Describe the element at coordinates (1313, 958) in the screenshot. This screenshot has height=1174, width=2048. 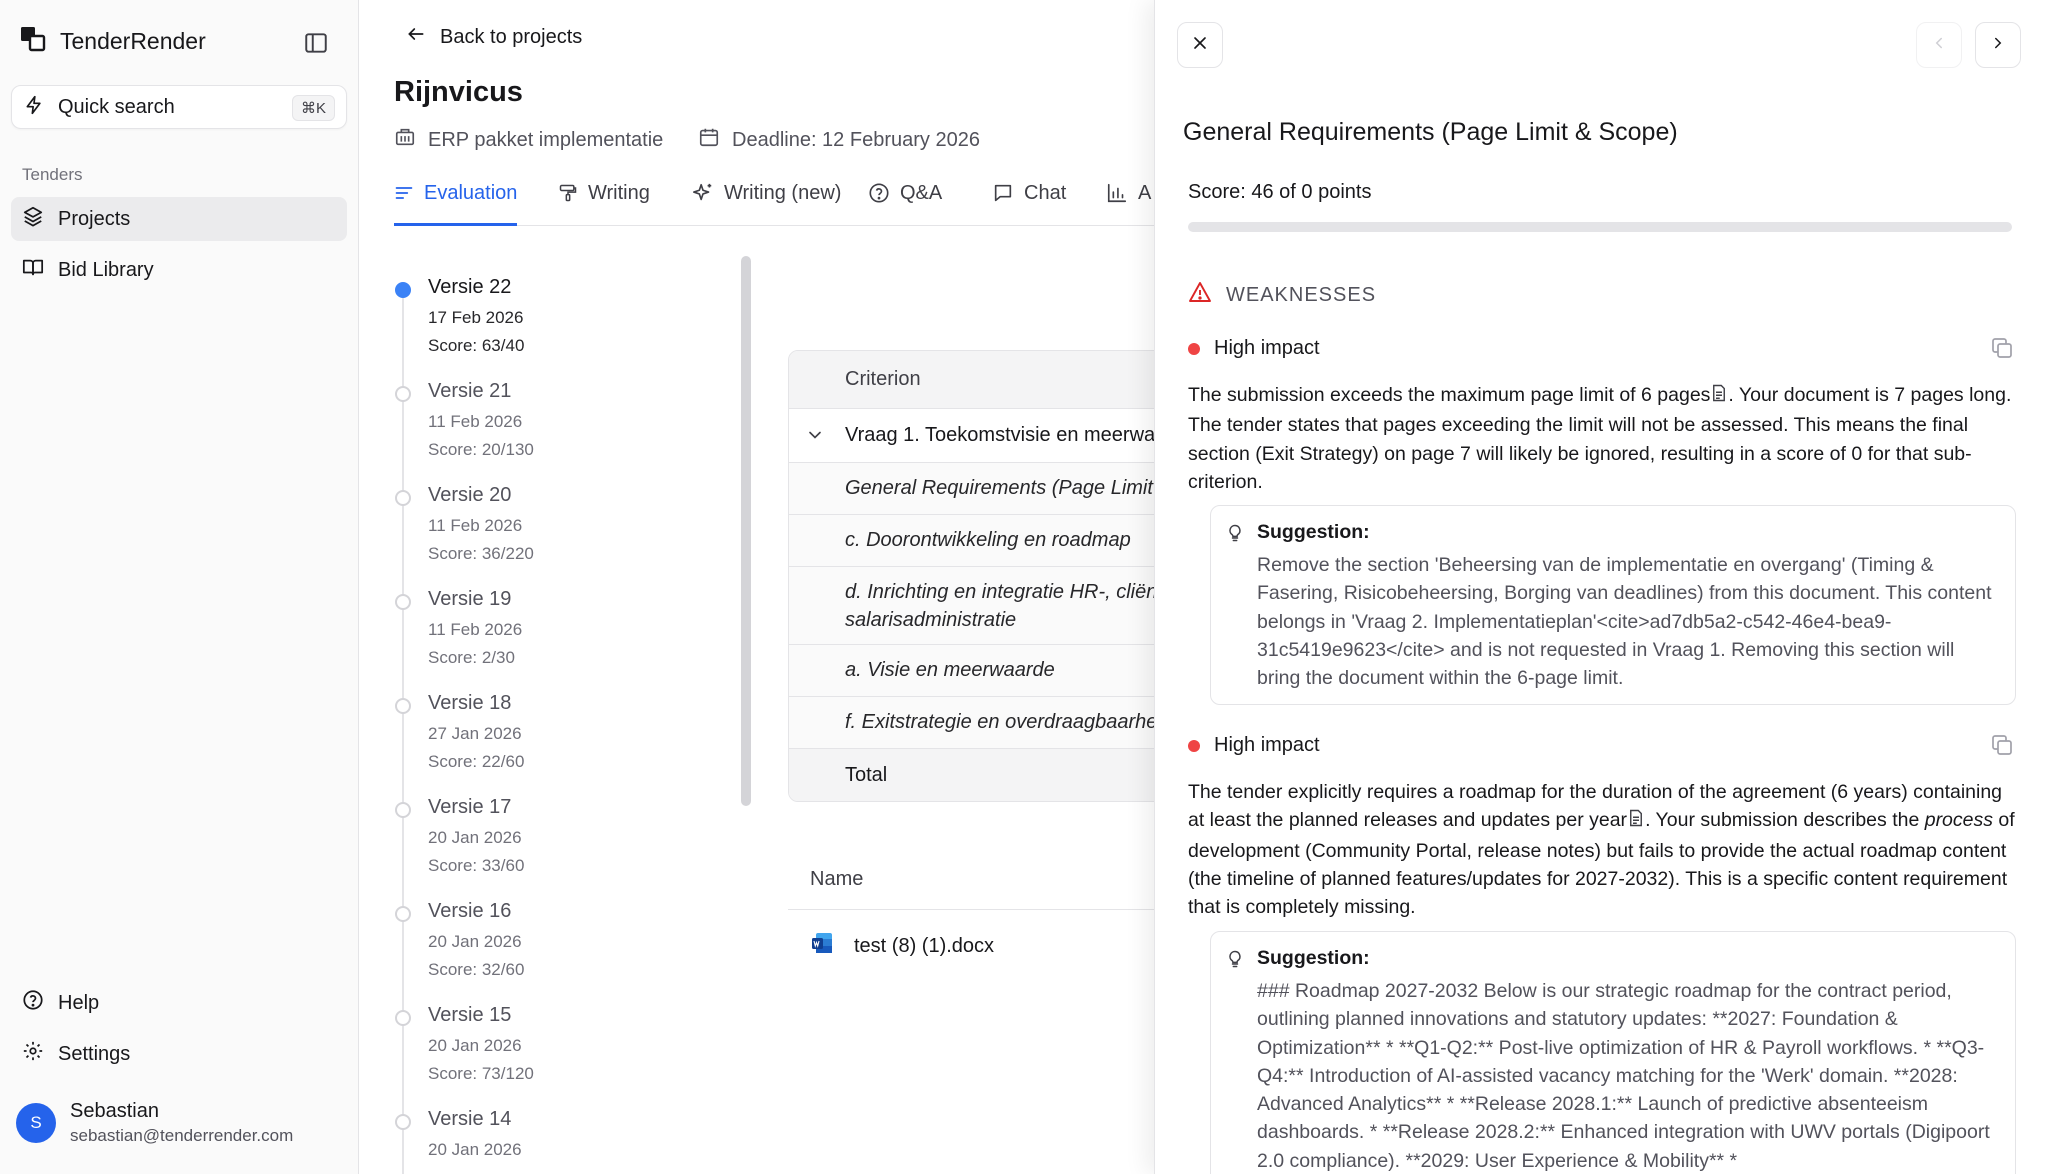
I see `suggestion-label: Suggestion:` at that location.